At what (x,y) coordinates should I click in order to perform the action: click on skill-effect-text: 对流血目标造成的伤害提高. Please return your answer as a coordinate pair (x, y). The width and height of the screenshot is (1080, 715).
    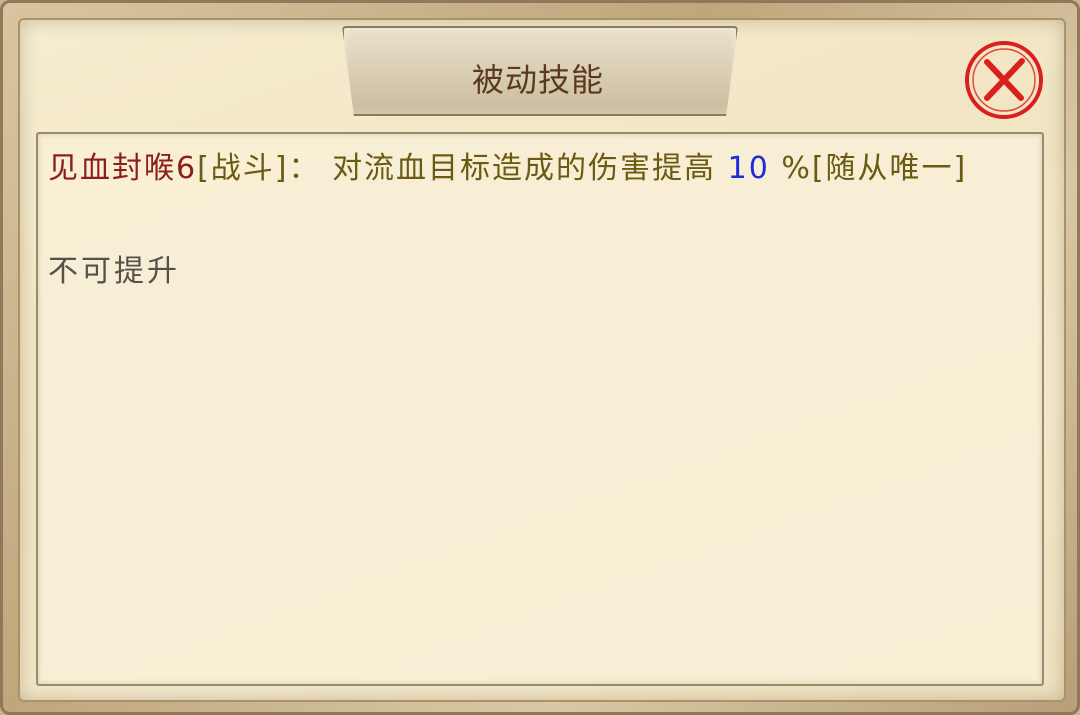
    Looking at the image, I should click on (524, 168).